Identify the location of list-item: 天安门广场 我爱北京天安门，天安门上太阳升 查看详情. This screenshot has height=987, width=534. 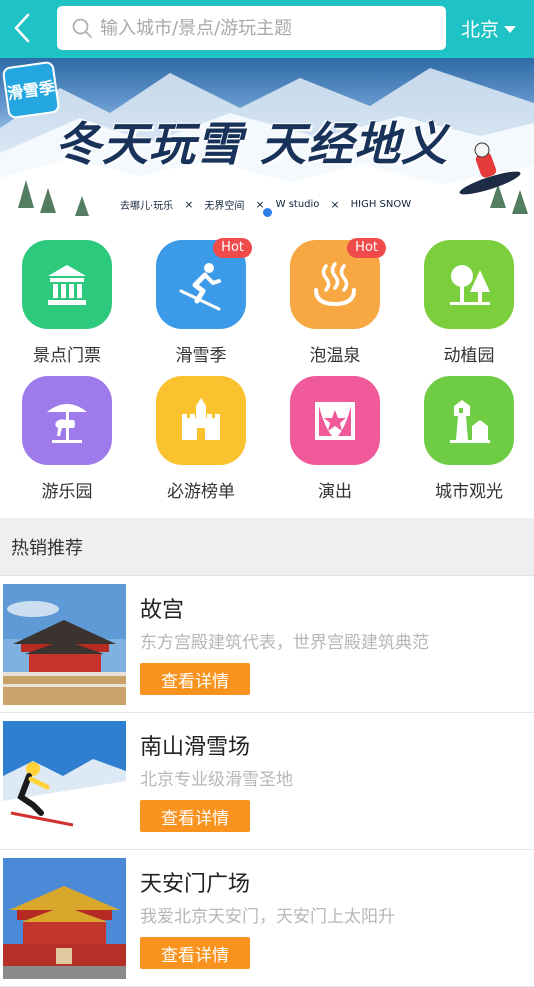
(267, 918).